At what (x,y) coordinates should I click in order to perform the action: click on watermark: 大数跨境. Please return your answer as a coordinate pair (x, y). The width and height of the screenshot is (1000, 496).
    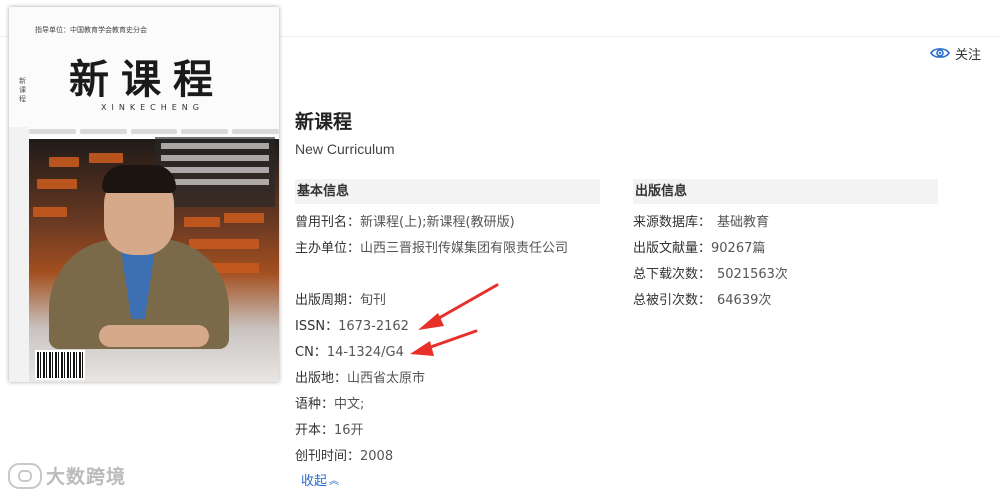
    Looking at the image, I should click on (67, 475).